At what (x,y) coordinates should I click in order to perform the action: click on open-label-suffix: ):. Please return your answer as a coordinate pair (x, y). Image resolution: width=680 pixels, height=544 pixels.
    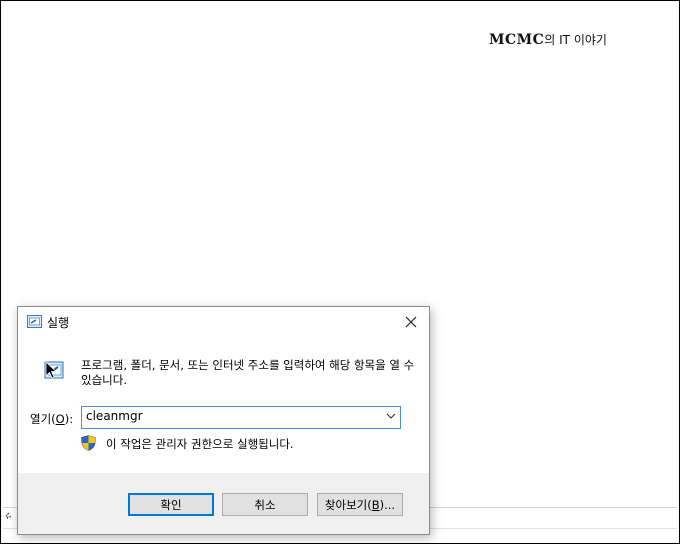
    Looking at the image, I should click on (69, 419).